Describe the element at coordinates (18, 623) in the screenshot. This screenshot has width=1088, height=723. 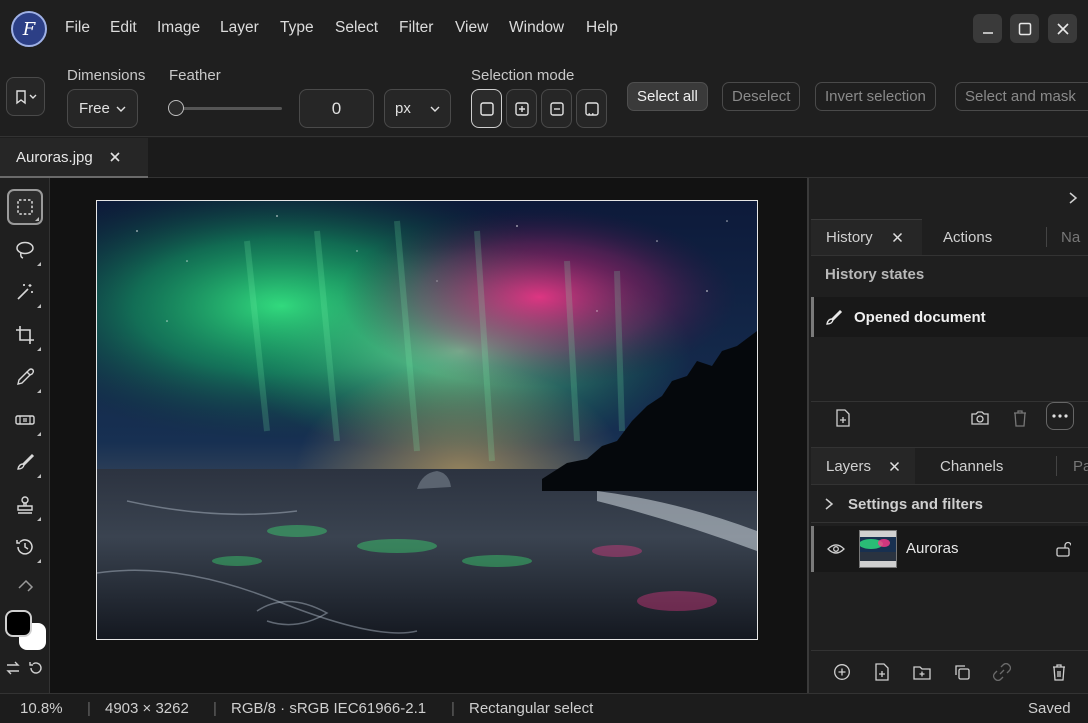
I see `foreground-color-swatch` at that location.